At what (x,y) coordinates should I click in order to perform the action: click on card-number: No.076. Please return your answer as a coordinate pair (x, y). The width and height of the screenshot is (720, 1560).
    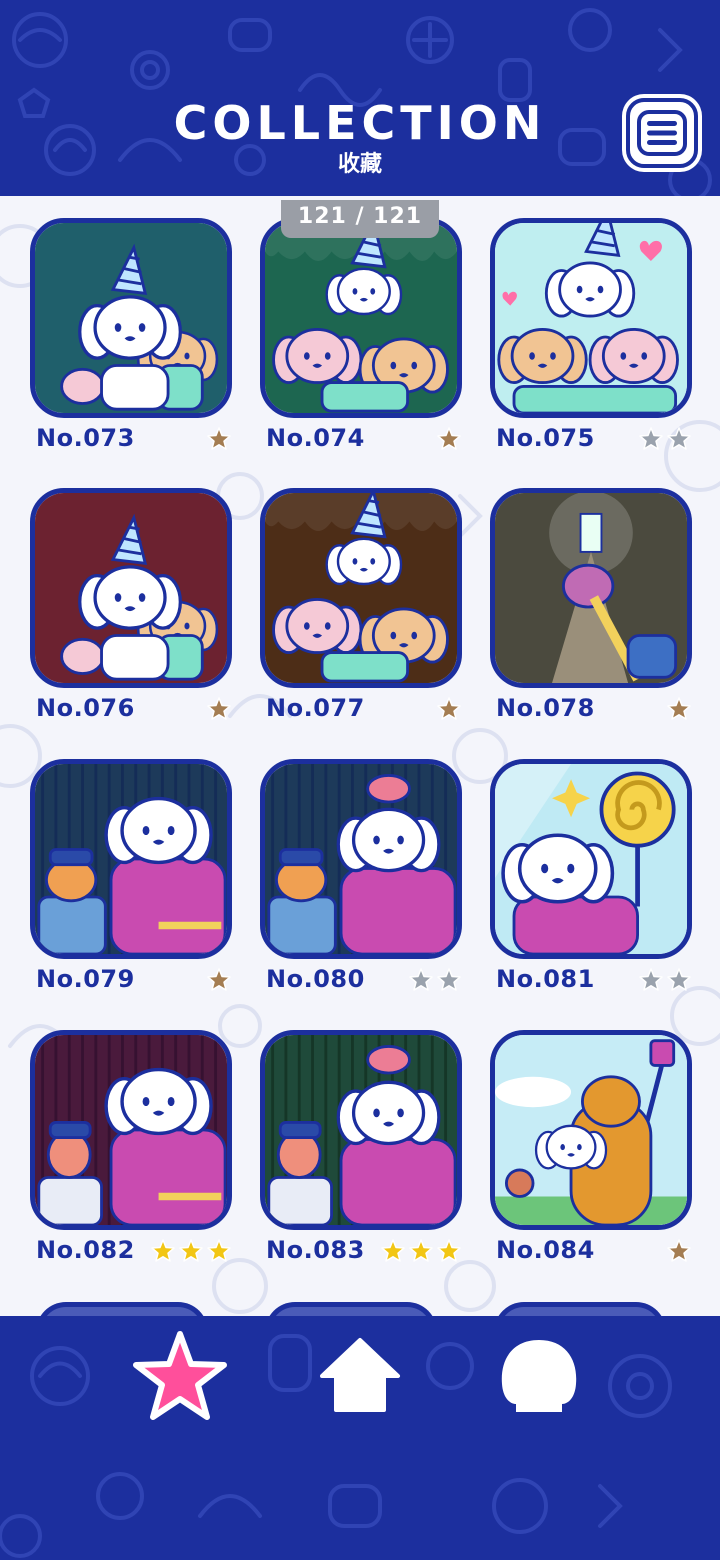
    Looking at the image, I should click on (85, 708).